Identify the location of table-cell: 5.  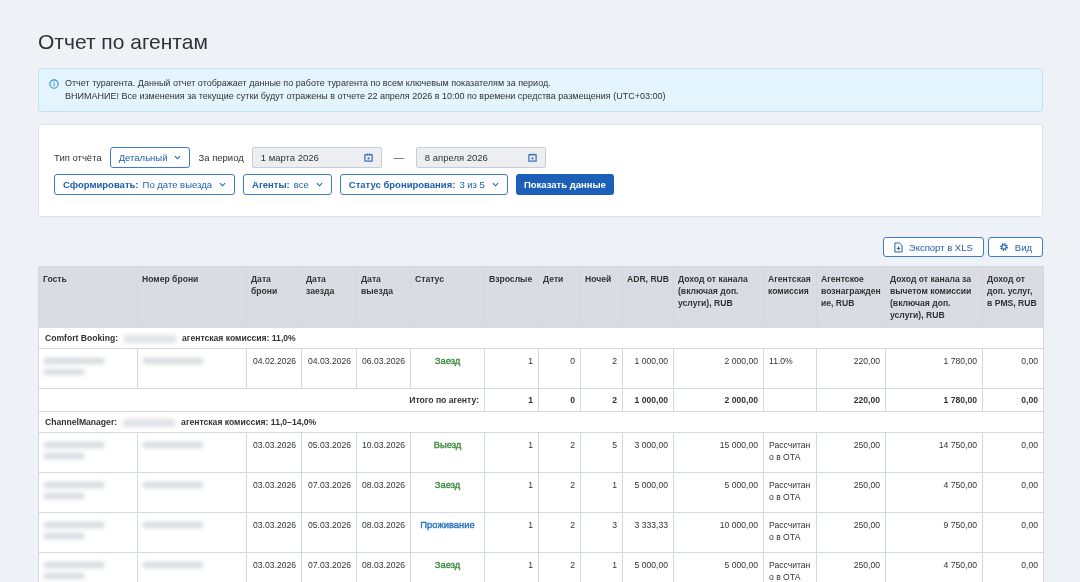
(614, 445).